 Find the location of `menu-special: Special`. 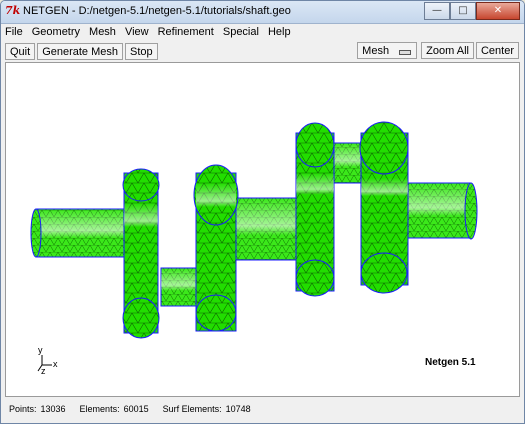

menu-special: Special is located at coordinates (241, 32).